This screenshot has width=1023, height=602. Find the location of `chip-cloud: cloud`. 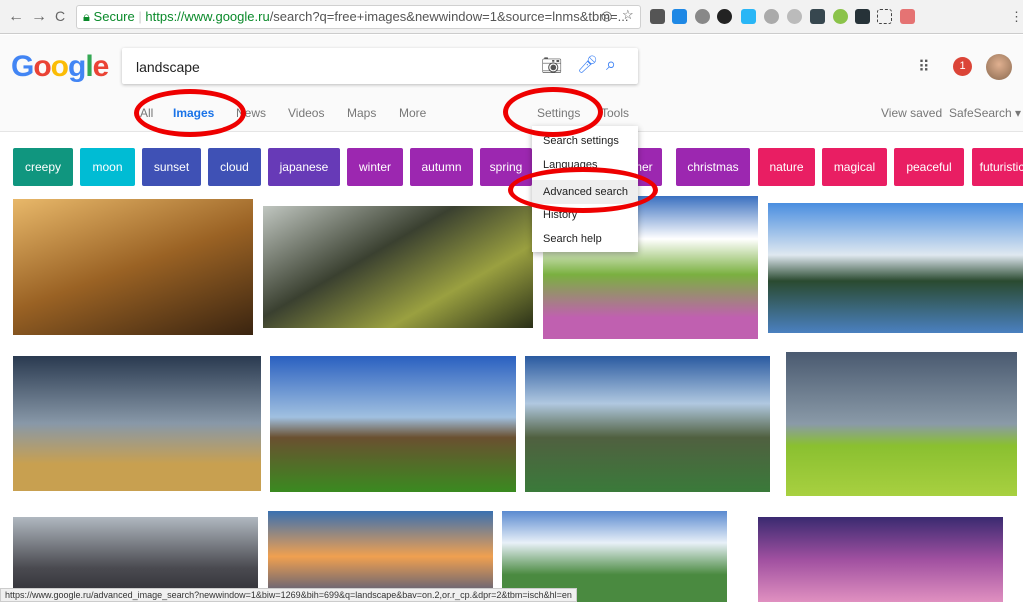

chip-cloud: cloud is located at coordinates (234, 167).